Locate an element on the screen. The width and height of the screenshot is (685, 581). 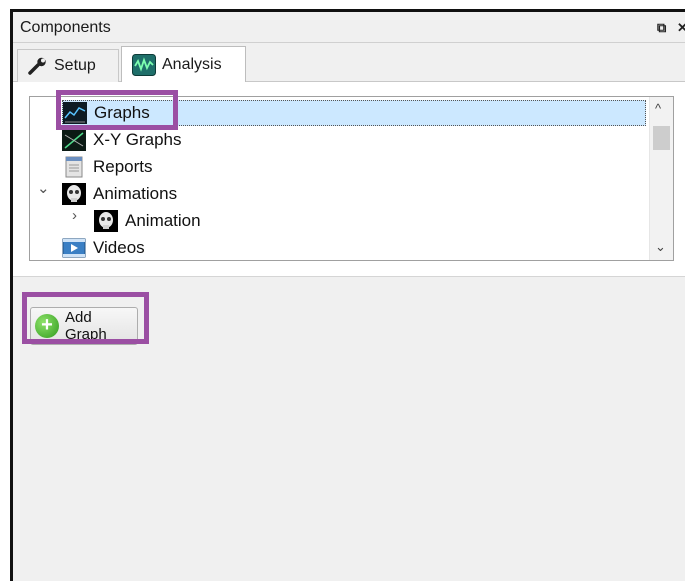
close-icon: ✕ is located at coordinates (681, 28).